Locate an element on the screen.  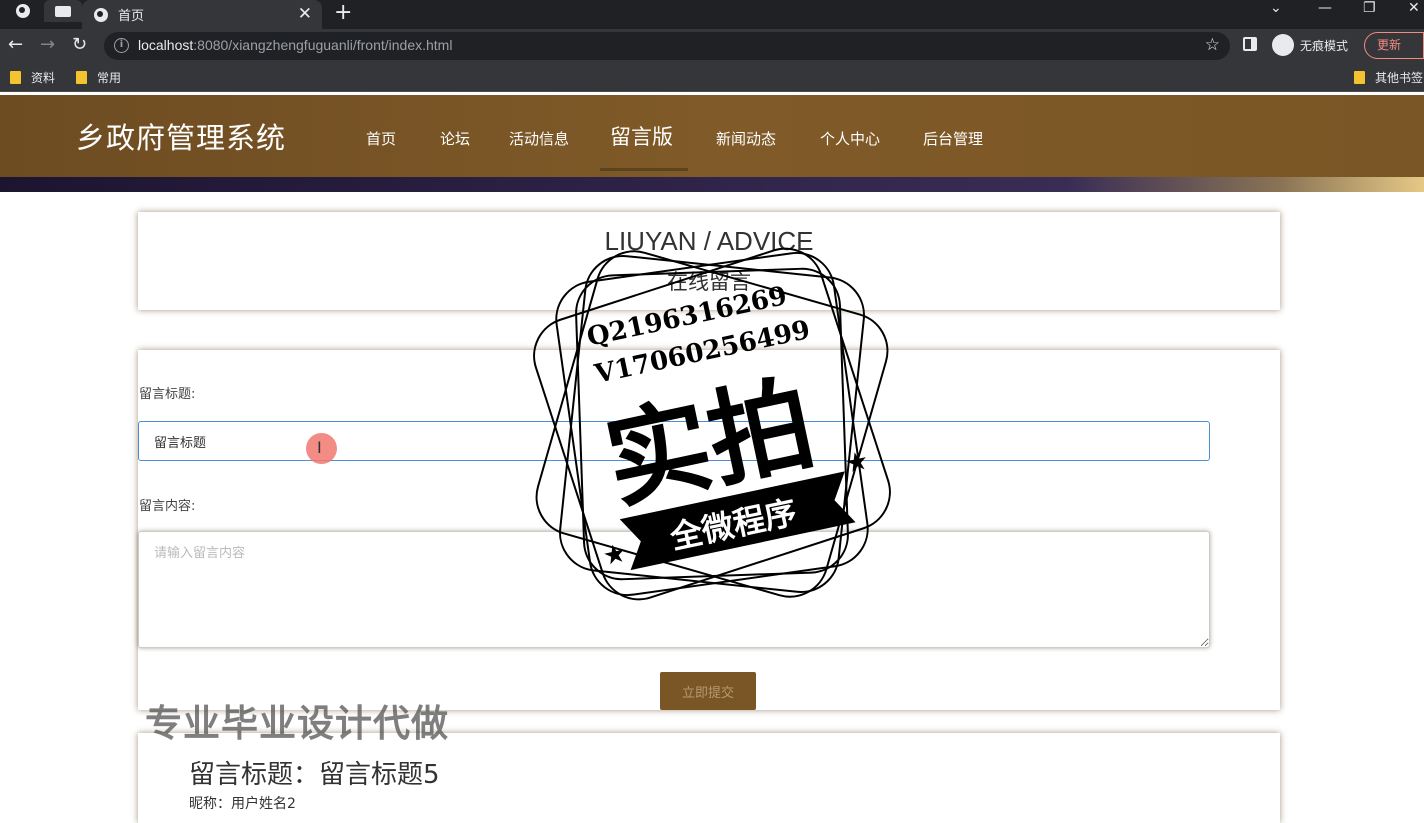
content-label: 留言内容: is located at coordinates (167, 506).